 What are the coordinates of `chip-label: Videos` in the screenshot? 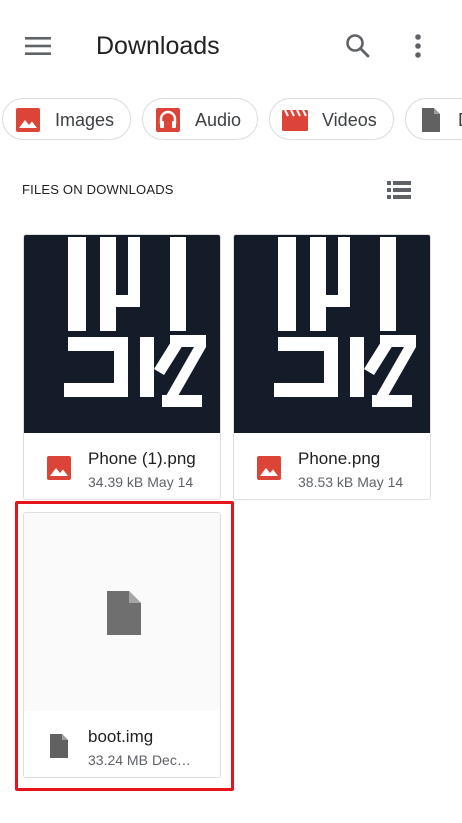 It's located at (349, 120).